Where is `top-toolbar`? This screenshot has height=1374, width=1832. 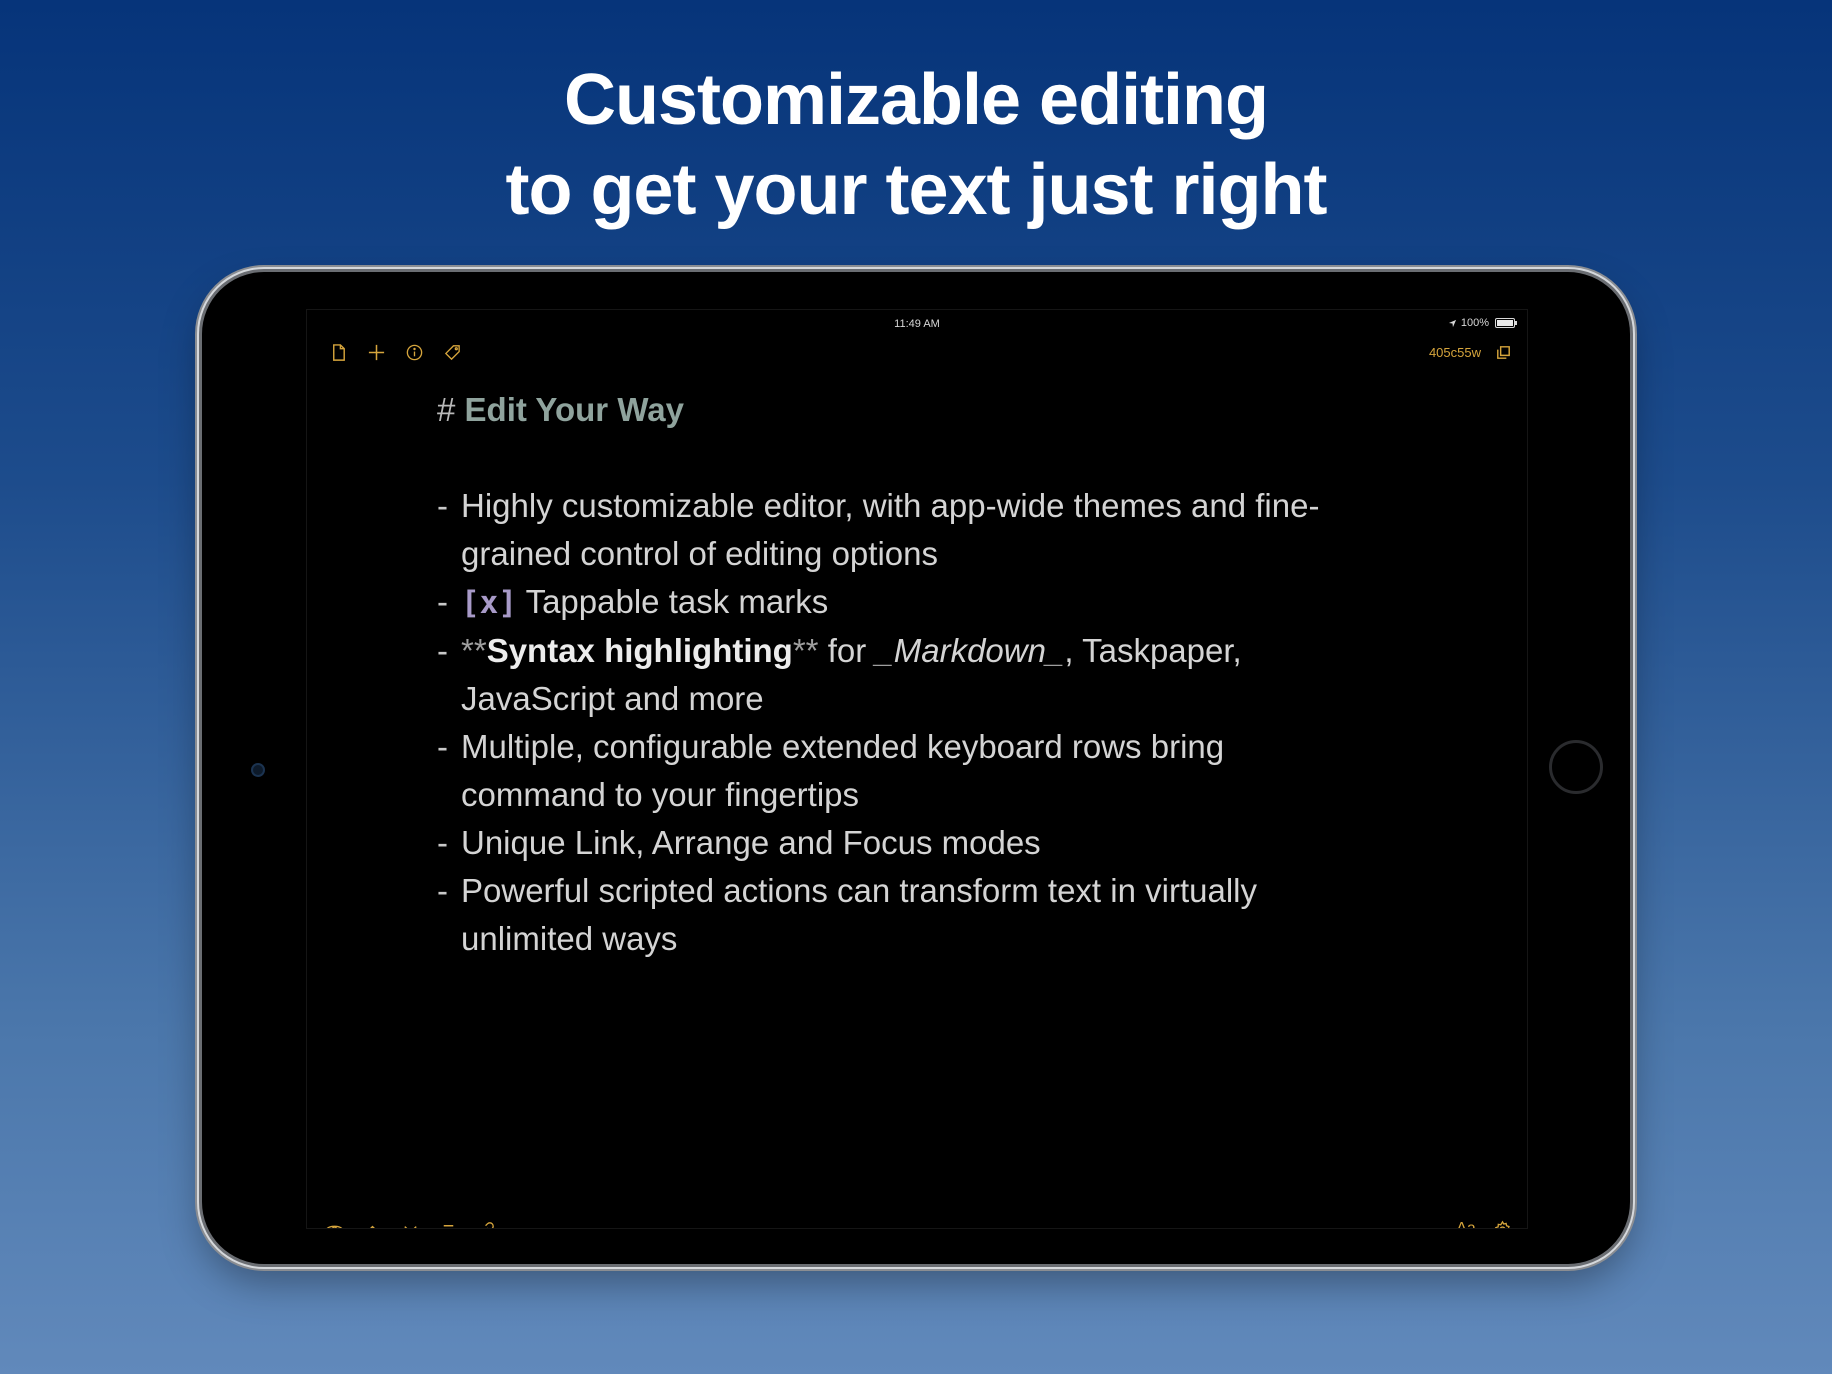
top-toolbar is located at coordinates (395, 352).